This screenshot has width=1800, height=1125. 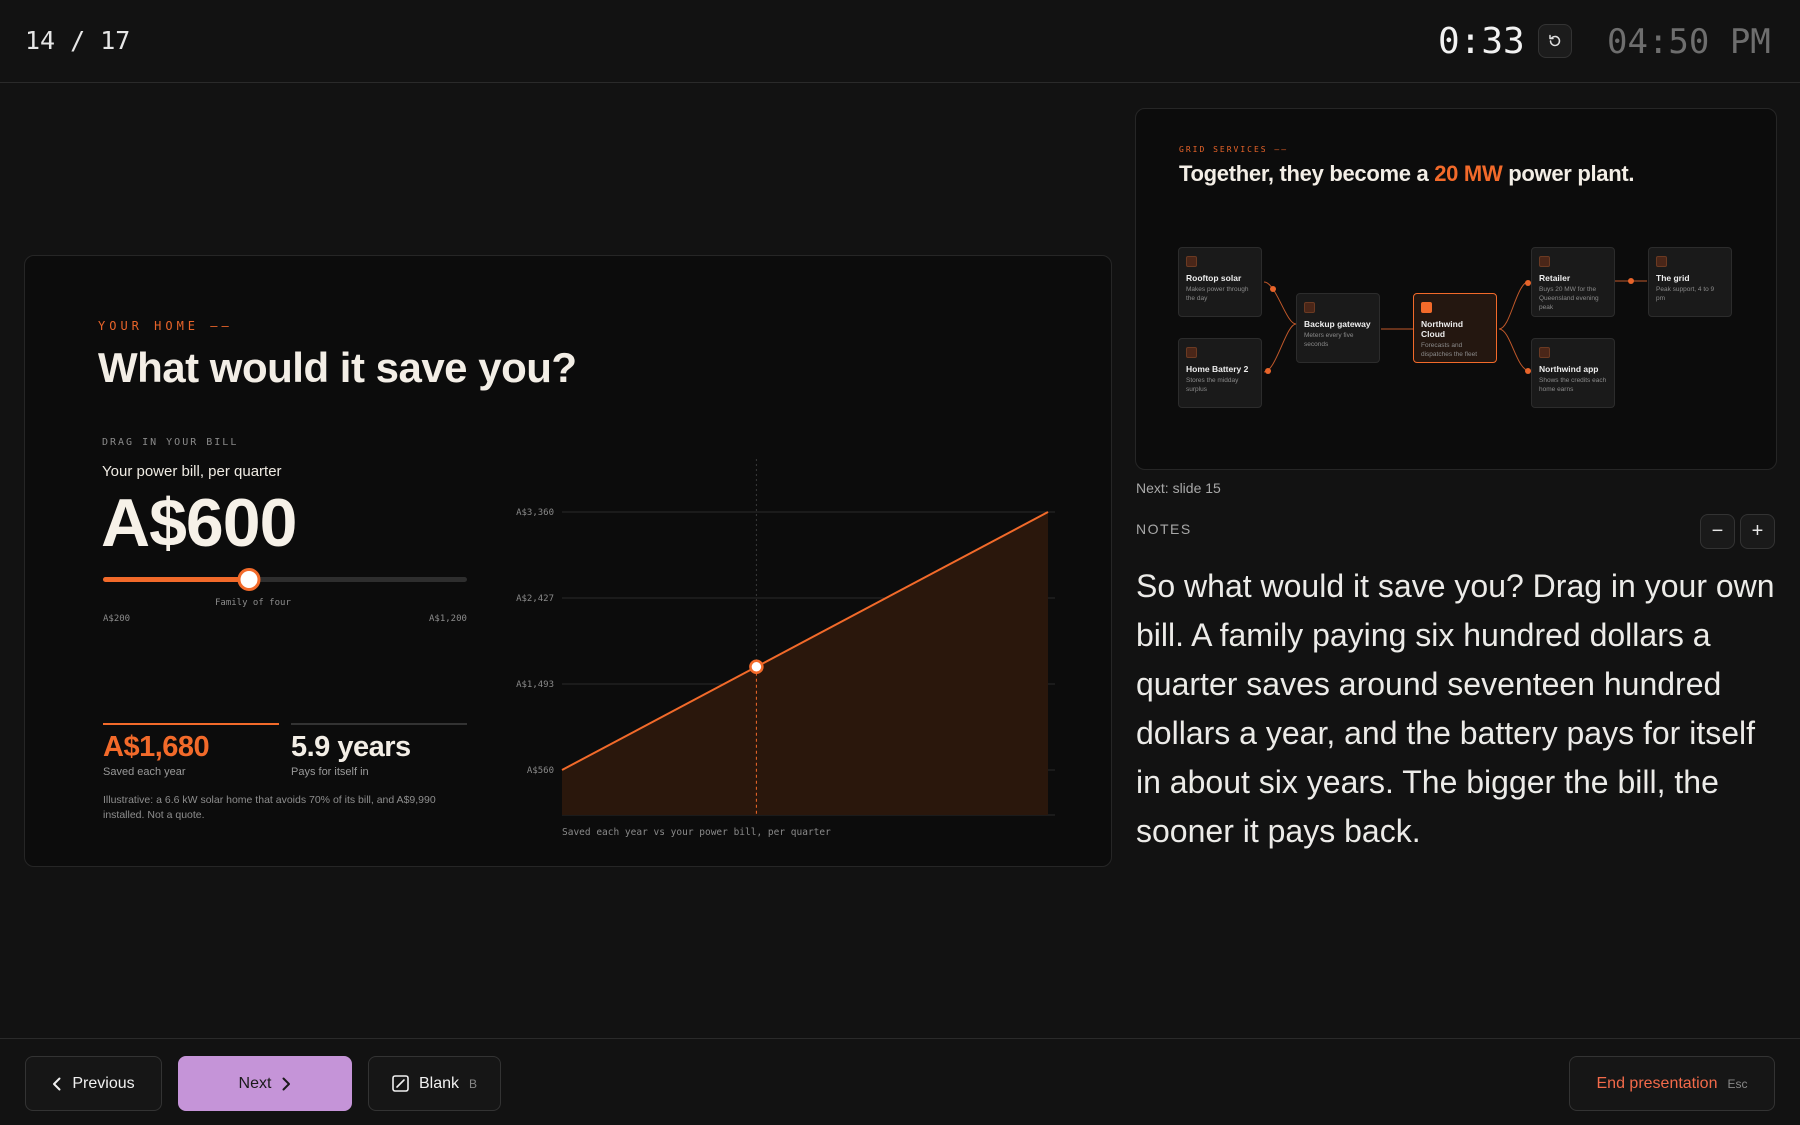 I want to click on reset-icon, so click(x=1555, y=40).